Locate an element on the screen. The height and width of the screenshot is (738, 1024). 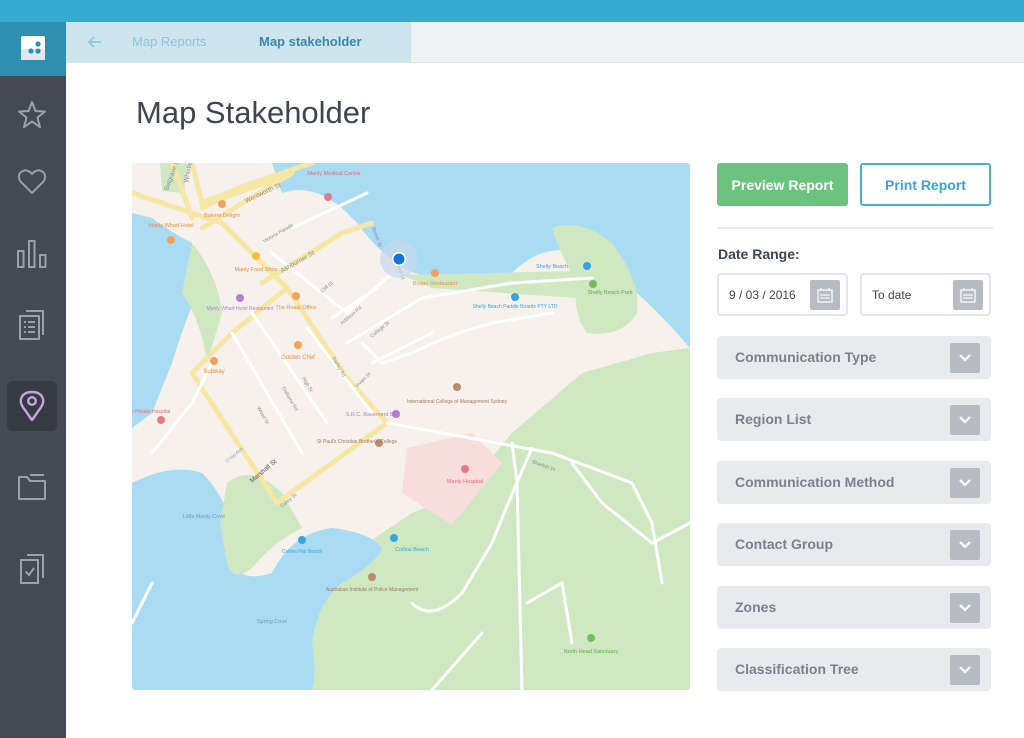
sidebar-item-map is located at coordinates (32, 406).